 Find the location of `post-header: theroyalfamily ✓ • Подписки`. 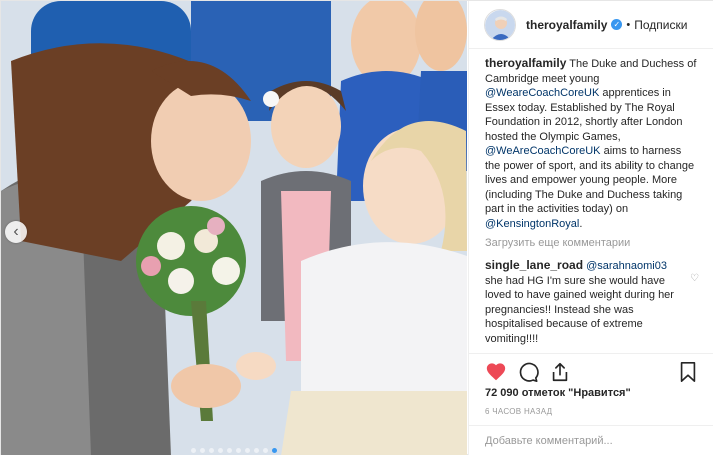

post-header: theroyalfamily ✓ • Подписки is located at coordinates (591, 25).